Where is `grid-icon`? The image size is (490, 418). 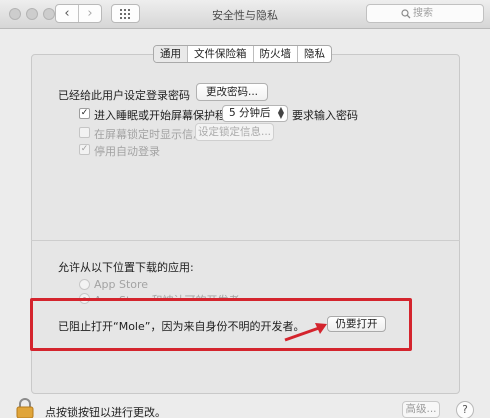
grid-icon is located at coordinates (125, 14).